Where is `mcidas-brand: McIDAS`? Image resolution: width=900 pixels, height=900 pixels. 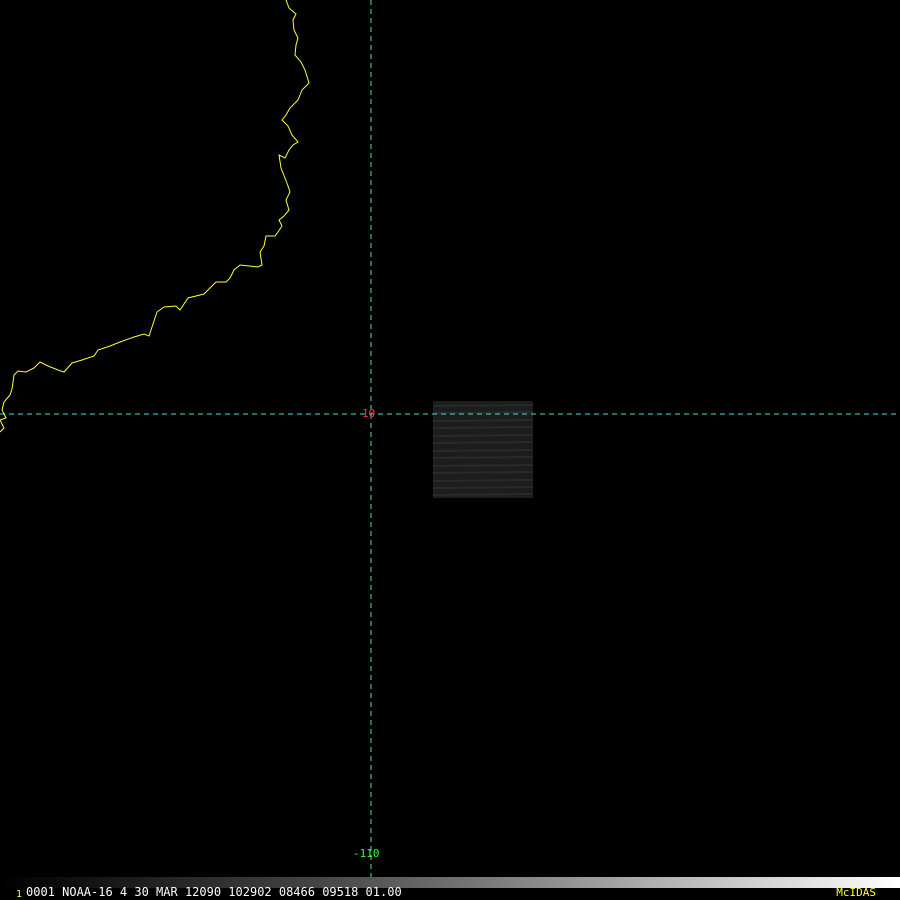 mcidas-brand: McIDAS is located at coordinates (856, 892).